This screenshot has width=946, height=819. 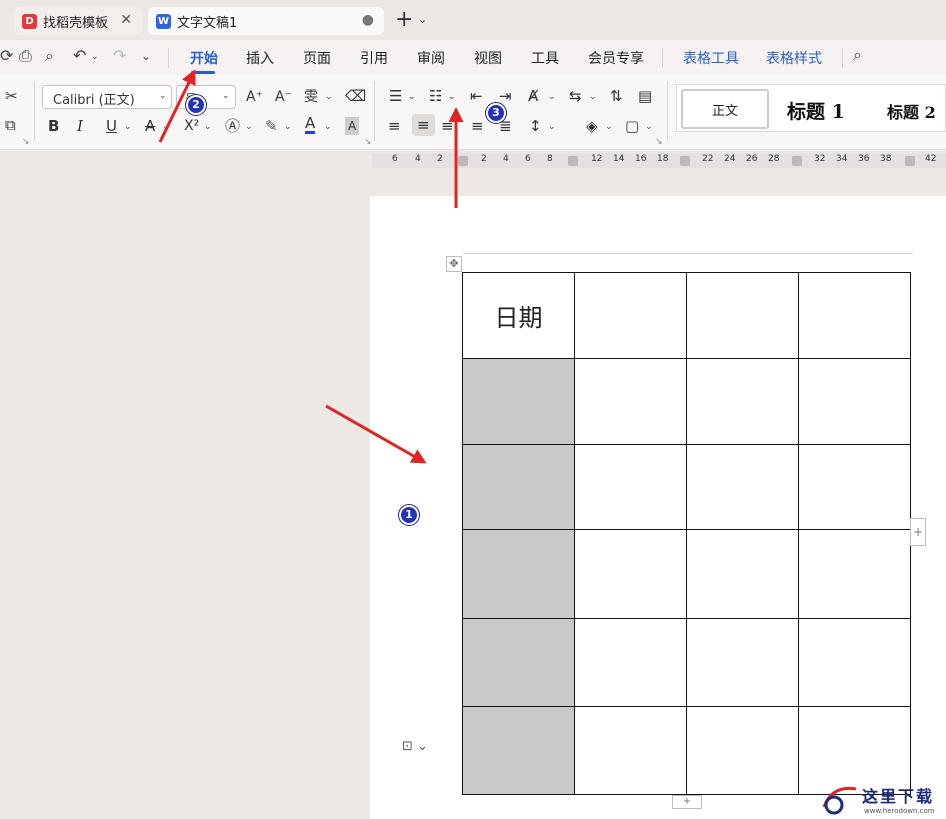 I want to click on add-row-button: +, so click(x=687, y=802).